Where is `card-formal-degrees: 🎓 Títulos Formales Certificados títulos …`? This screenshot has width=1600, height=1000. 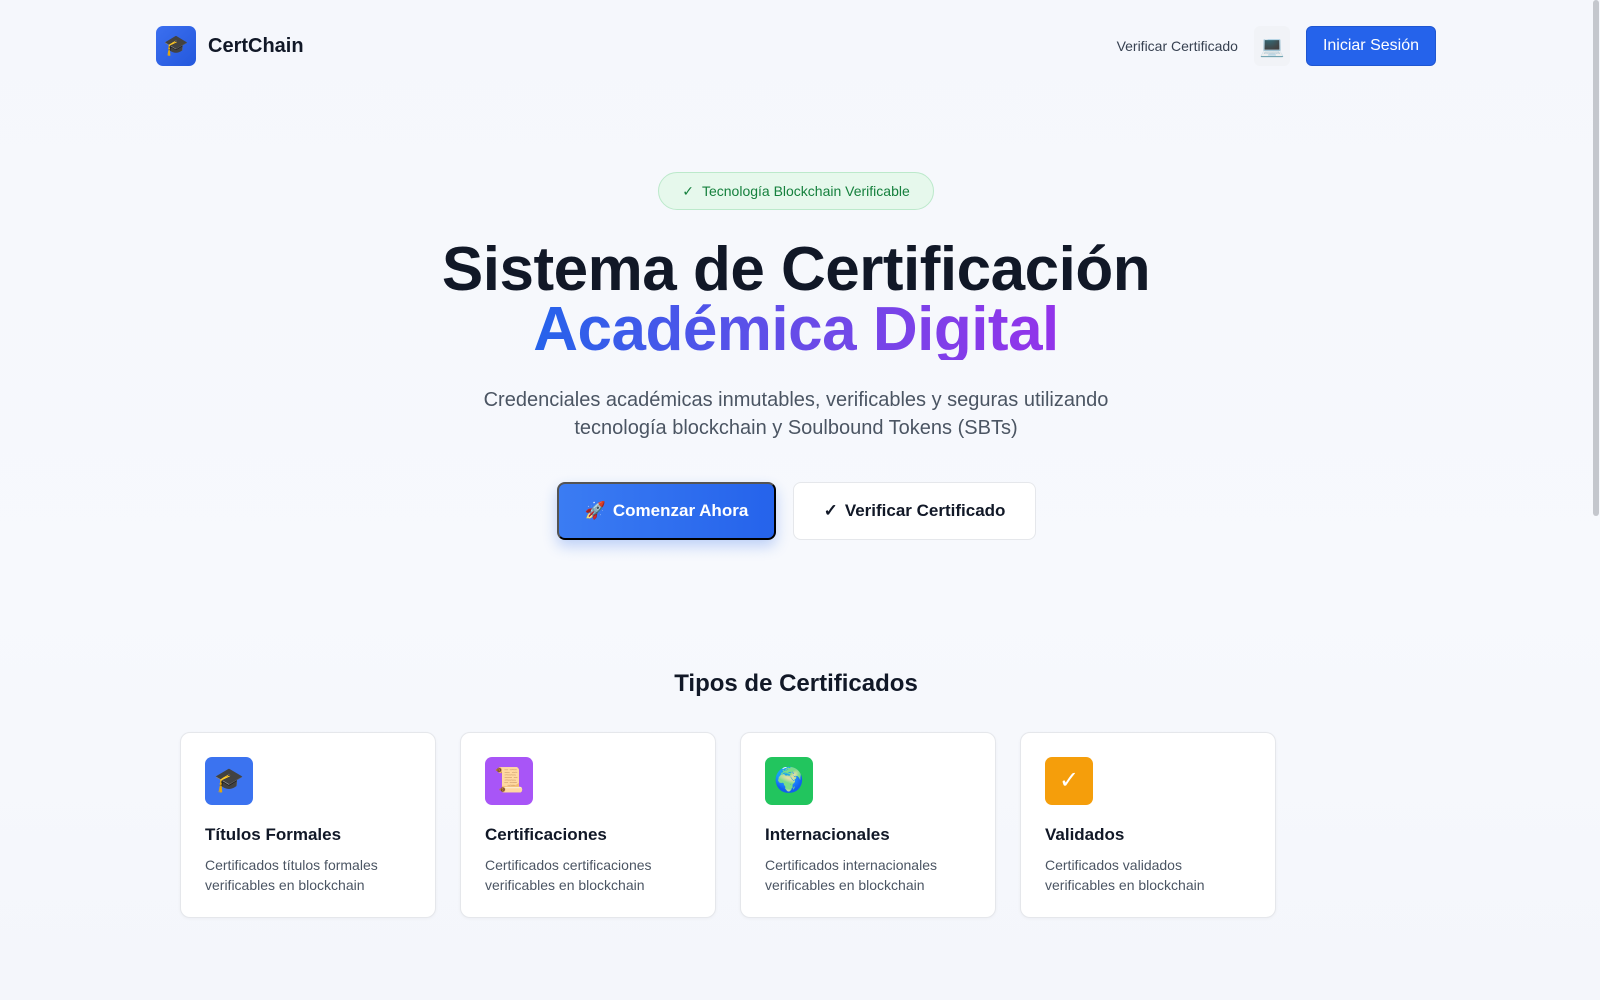 card-formal-degrees: 🎓 Títulos Formales Certificados títulos … is located at coordinates (308, 825).